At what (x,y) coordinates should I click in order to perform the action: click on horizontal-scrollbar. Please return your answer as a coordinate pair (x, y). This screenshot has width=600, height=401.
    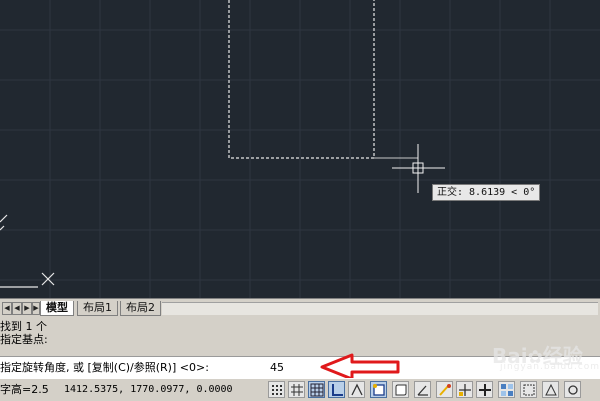
    Looking at the image, I should click on (380, 308).